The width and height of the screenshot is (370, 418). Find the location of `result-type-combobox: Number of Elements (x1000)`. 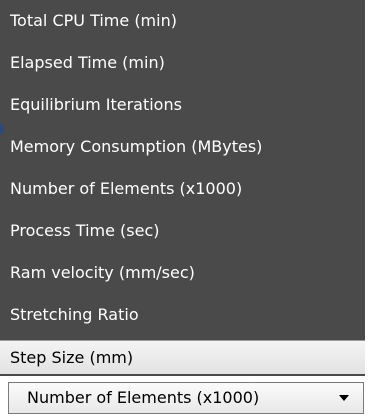

result-type-combobox: Number of Elements (x1000) is located at coordinates (186, 398).